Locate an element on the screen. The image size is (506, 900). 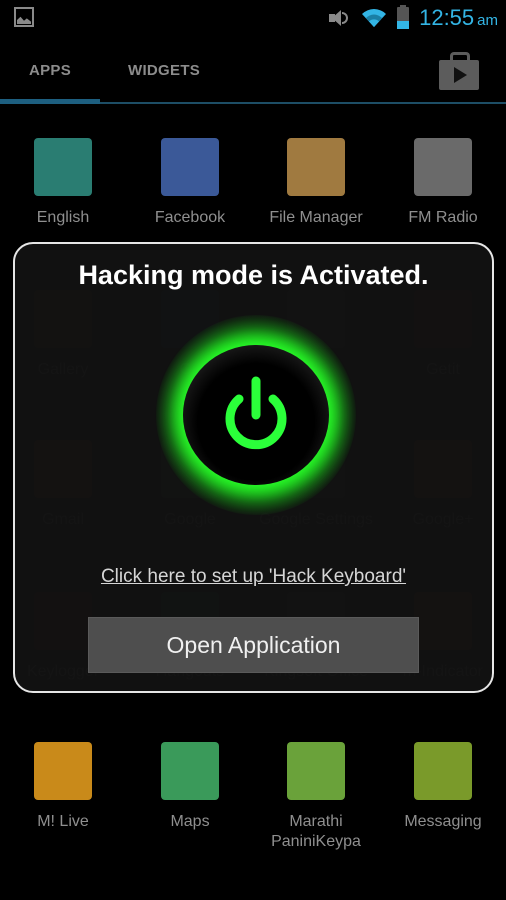
fm-radio-icon is located at coordinates (443, 167).